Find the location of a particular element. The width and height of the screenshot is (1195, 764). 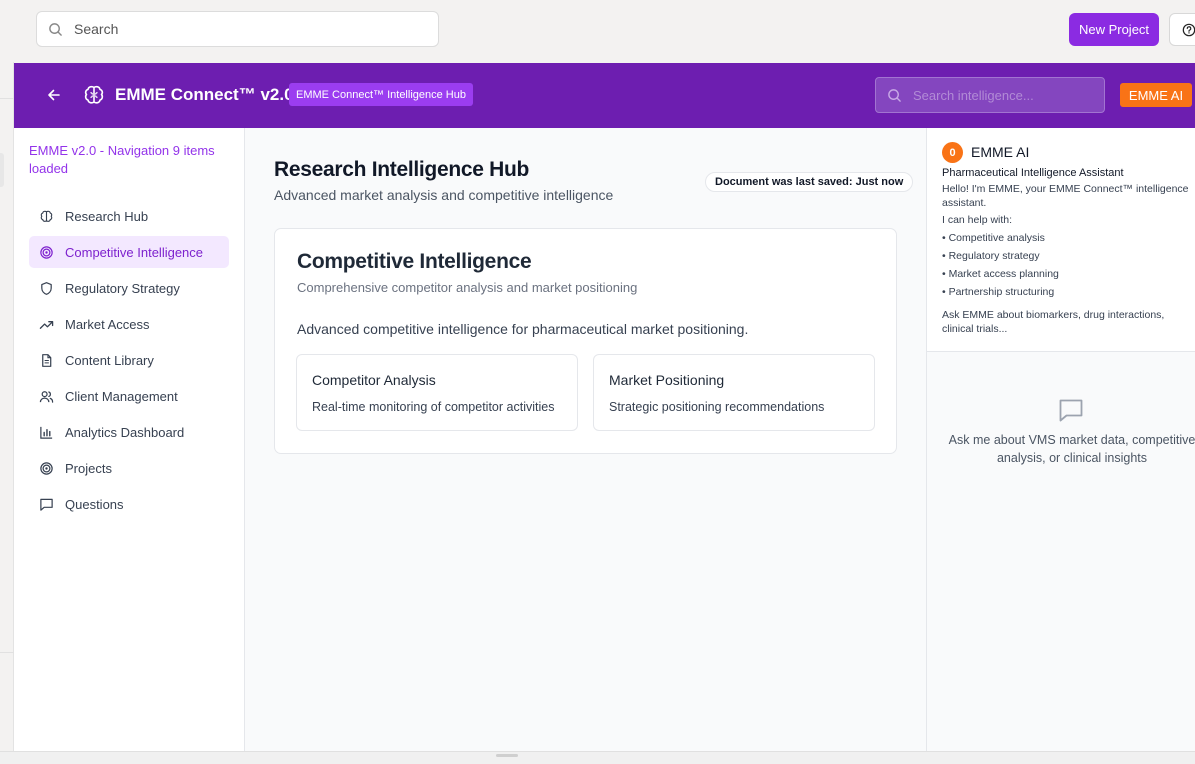

bar-chart-icon is located at coordinates (46, 432).